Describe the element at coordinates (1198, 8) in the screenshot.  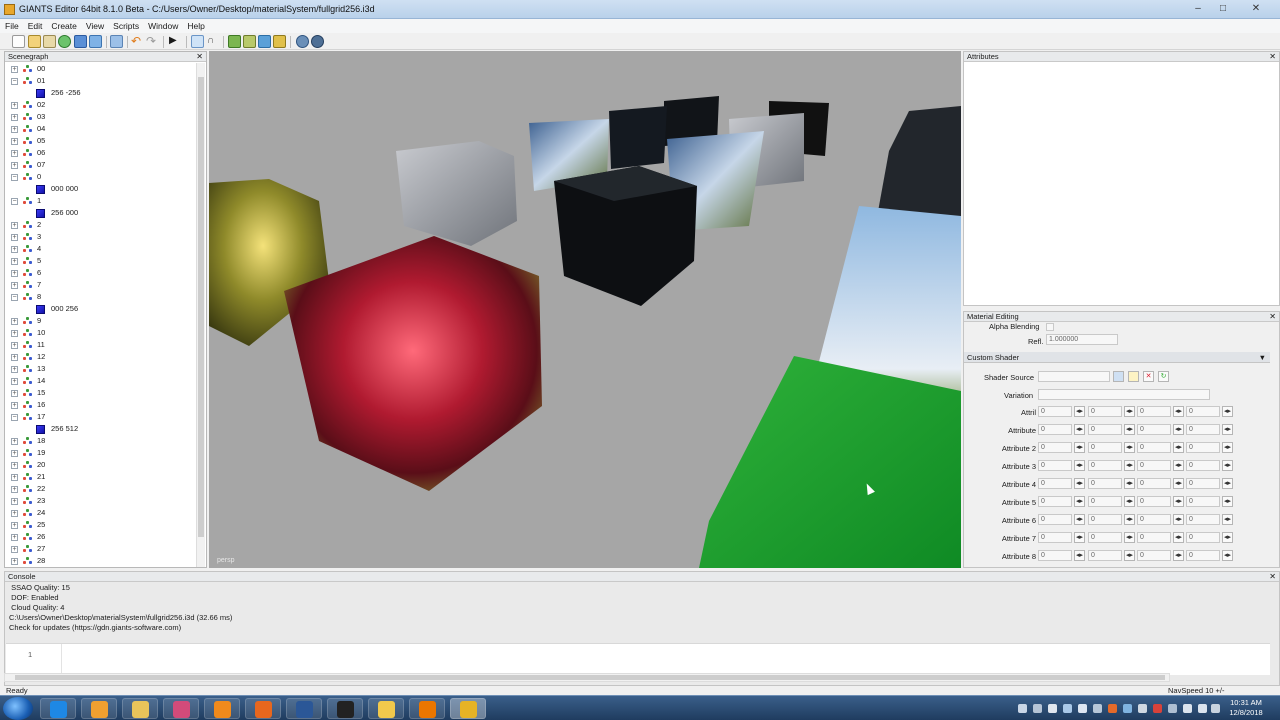
I see `minimize-button: –` at that location.